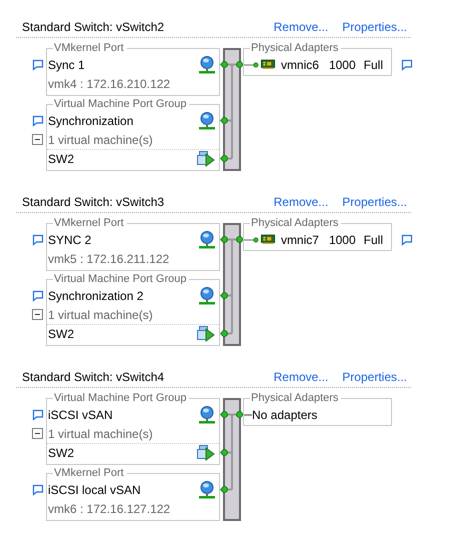 This screenshot has width=467, height=536. I want to click on switch-title: Standard Switch: vSwitch3, so click(93, 201).